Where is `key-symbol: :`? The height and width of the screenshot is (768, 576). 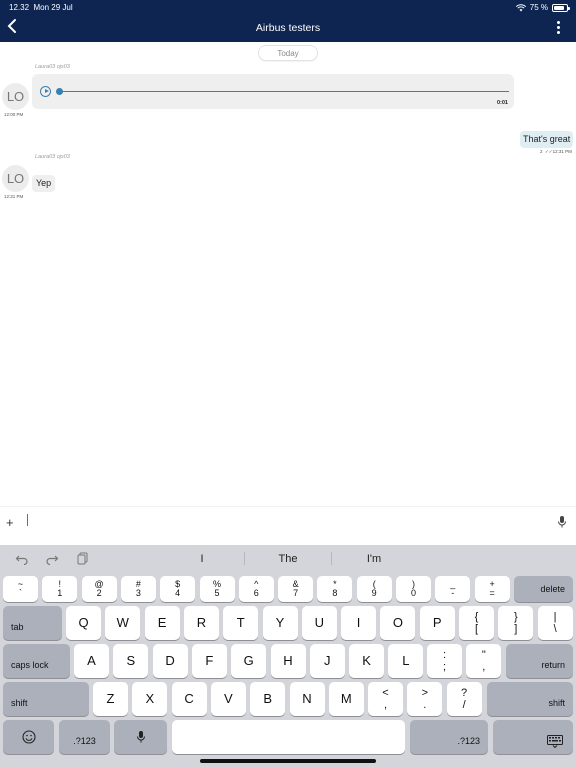 key-symbol: : is located at coordinates (444, 655).